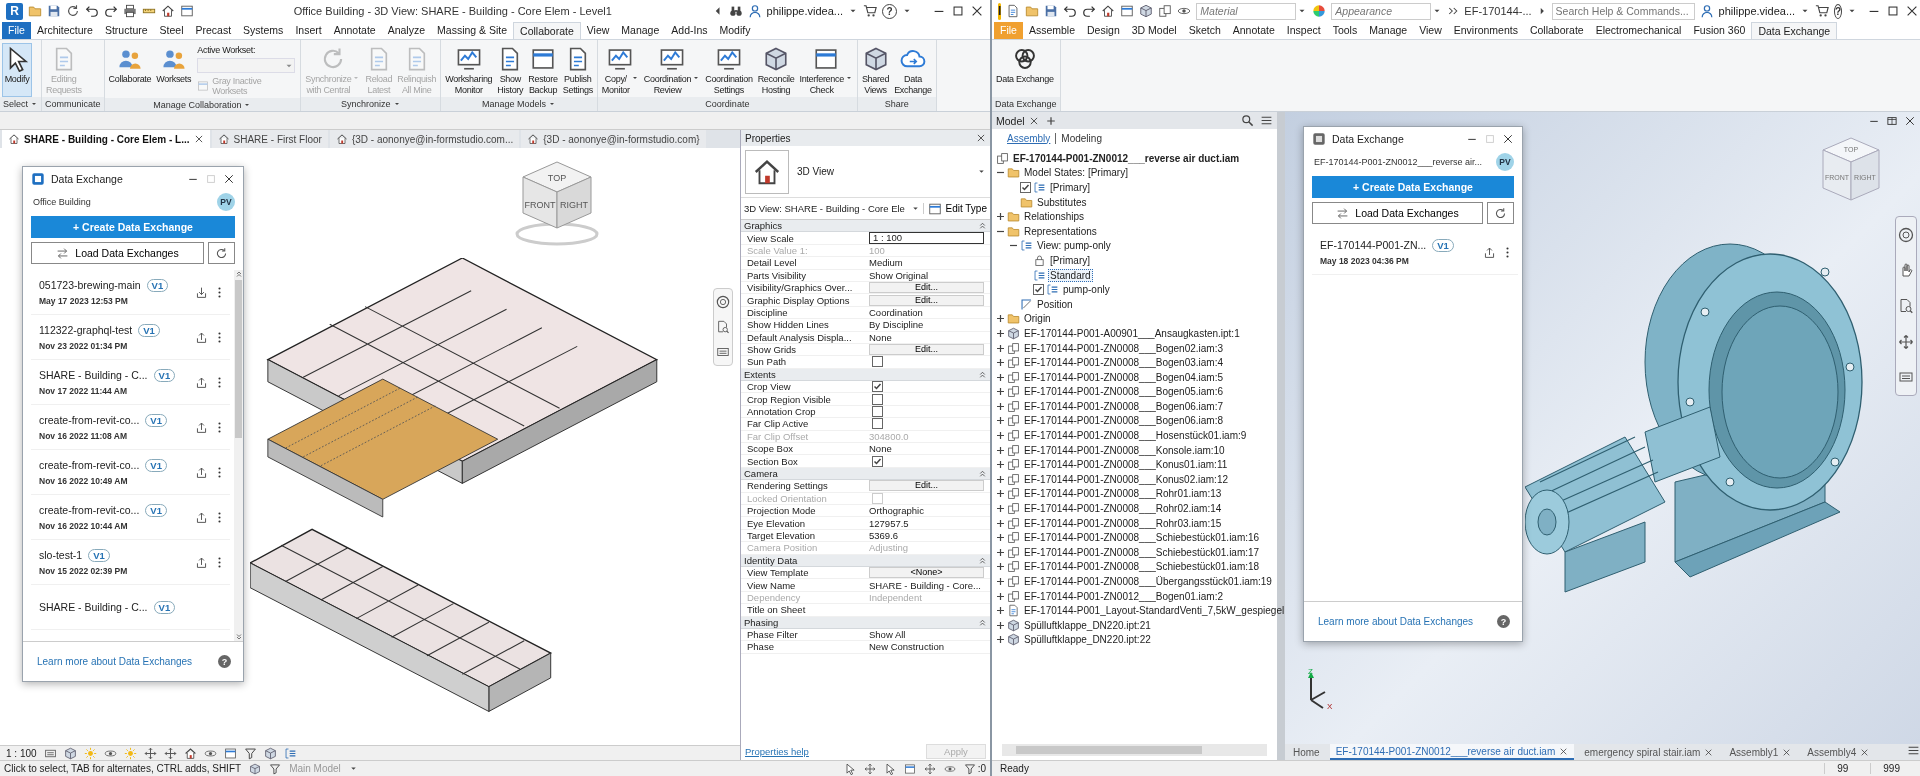 This screenshot has width=1920, height=776. Describe the element at coordinates (849, 768) in the screenshot. I see `cursor-icon` at that location.